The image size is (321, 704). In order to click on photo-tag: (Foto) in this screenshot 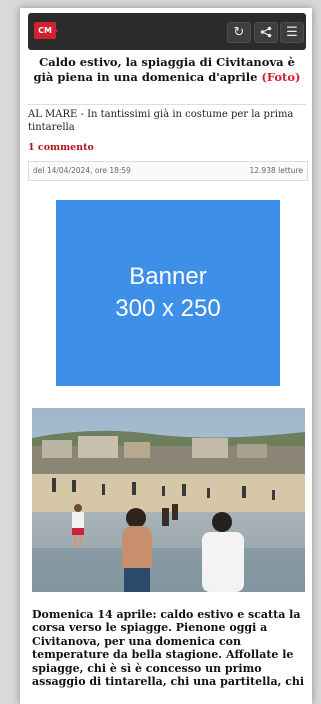, I will do `click(280, 77)`.